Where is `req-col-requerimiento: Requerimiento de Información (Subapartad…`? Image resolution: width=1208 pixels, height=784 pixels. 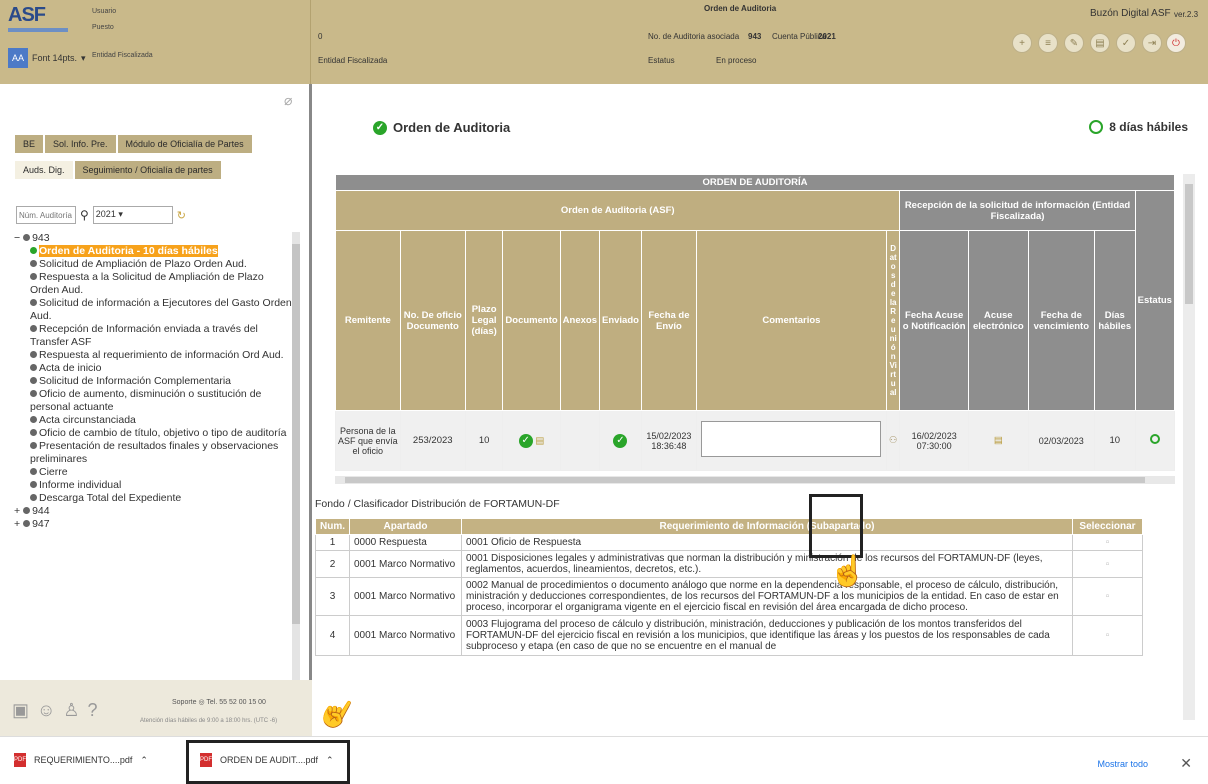
req-col-requerimiento: Requerimiento de Información (Subapartad… is located at coordinates (767, 526).